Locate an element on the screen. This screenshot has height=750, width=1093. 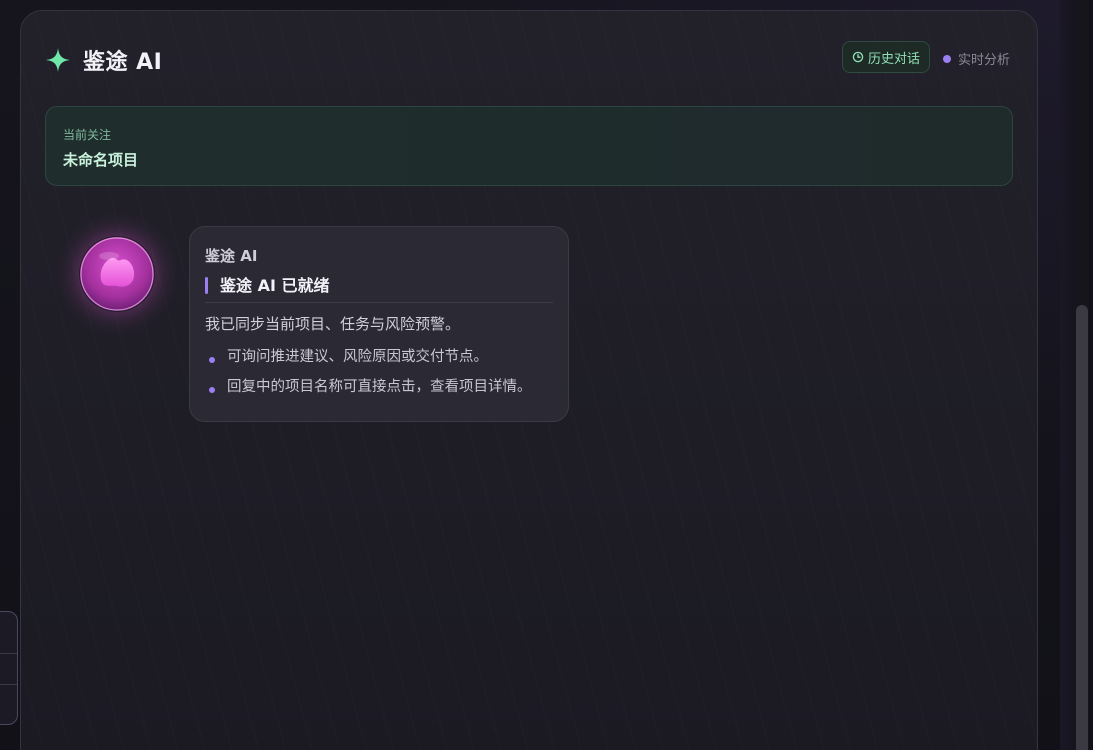
status-dot-icon is located at coordinates (947, 58).